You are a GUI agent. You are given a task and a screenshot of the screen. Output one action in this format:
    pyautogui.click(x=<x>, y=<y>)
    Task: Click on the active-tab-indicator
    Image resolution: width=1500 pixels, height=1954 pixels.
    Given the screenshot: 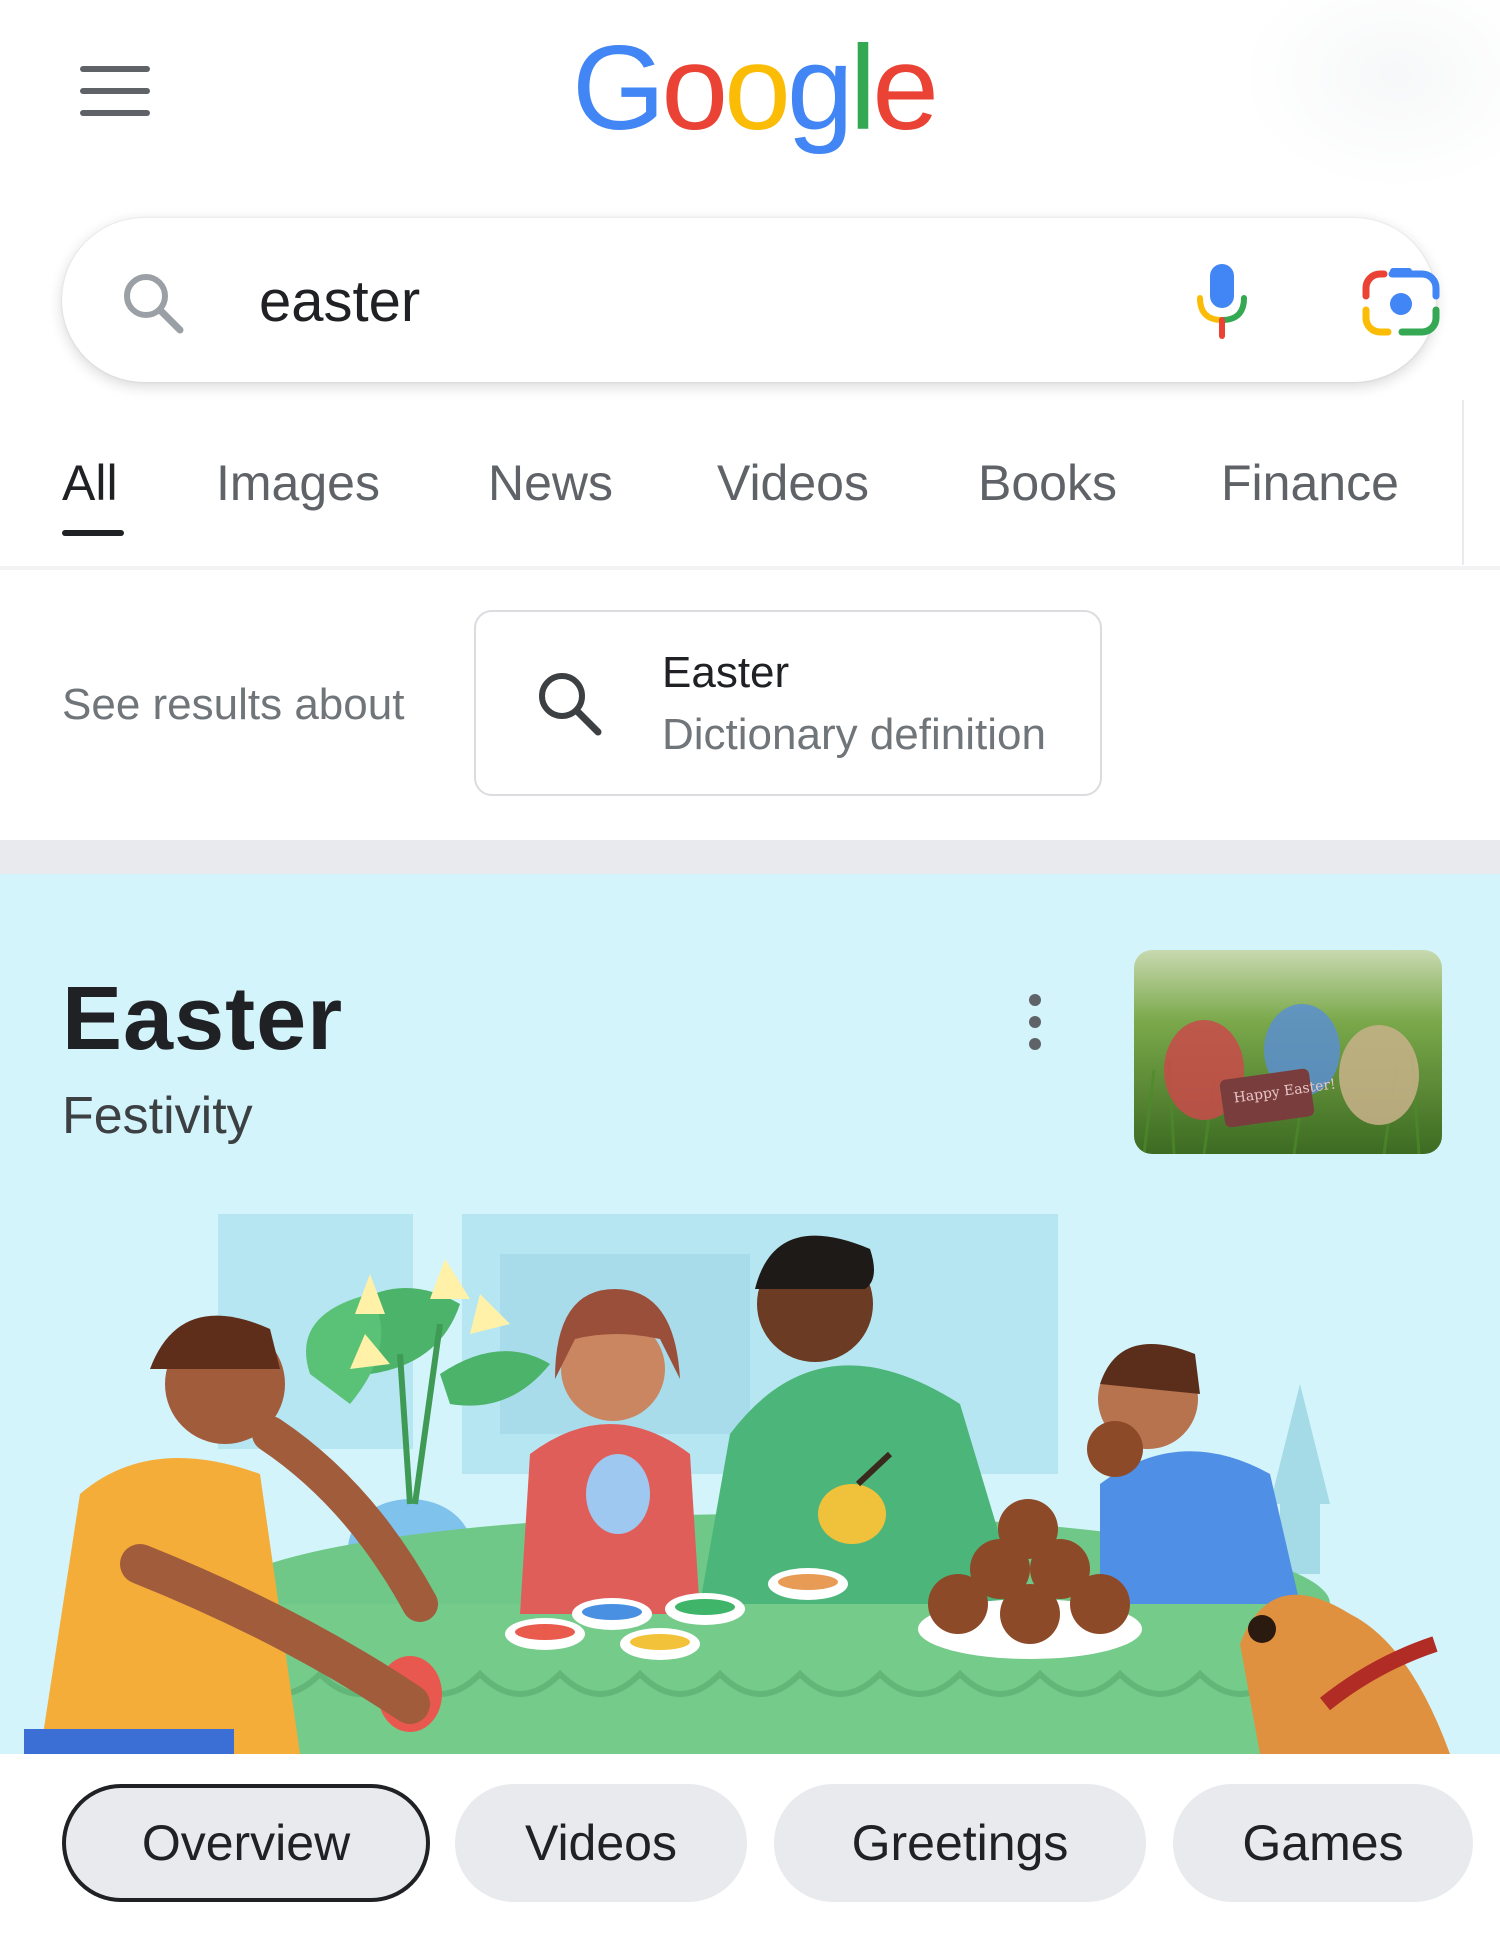 What is the action you would take?
    pyautogui.click(x=93, y=533)
    